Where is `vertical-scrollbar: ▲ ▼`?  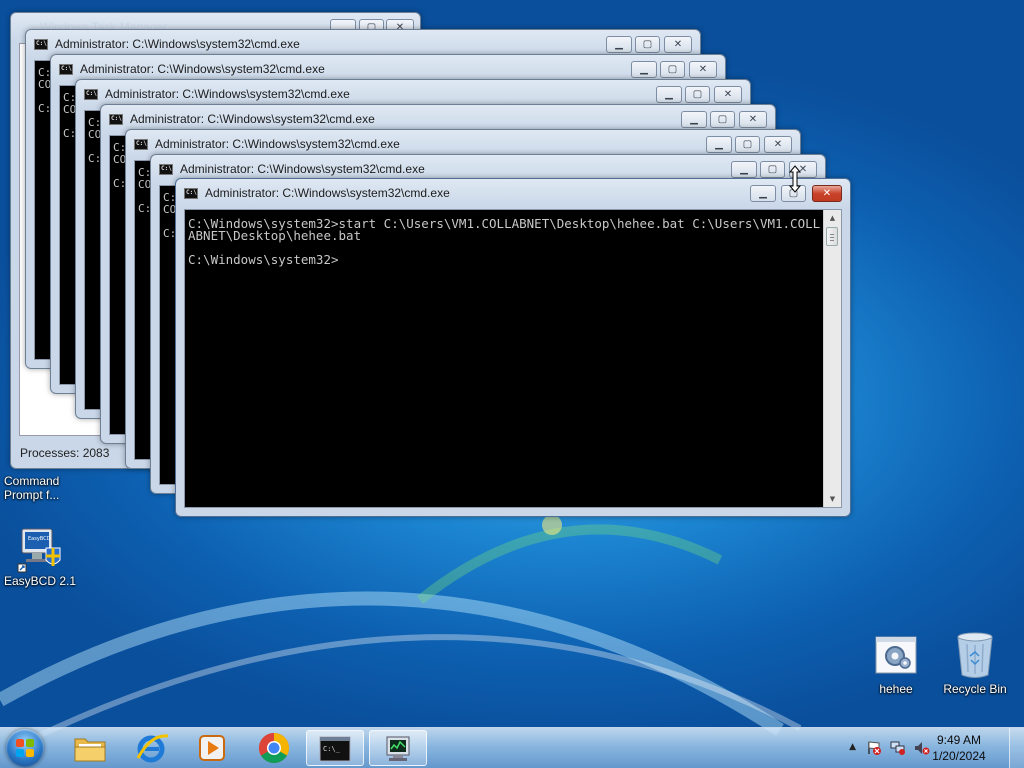
vertical-scrollbar: ▲ ▼ is located at coordinates (832, 358).